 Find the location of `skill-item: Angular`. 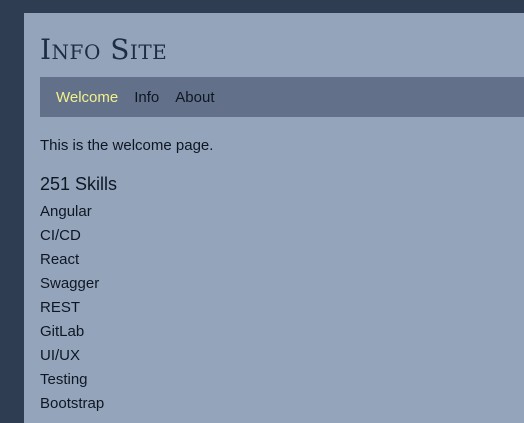

skill-item: Angular is located at coordinates (66, 211).